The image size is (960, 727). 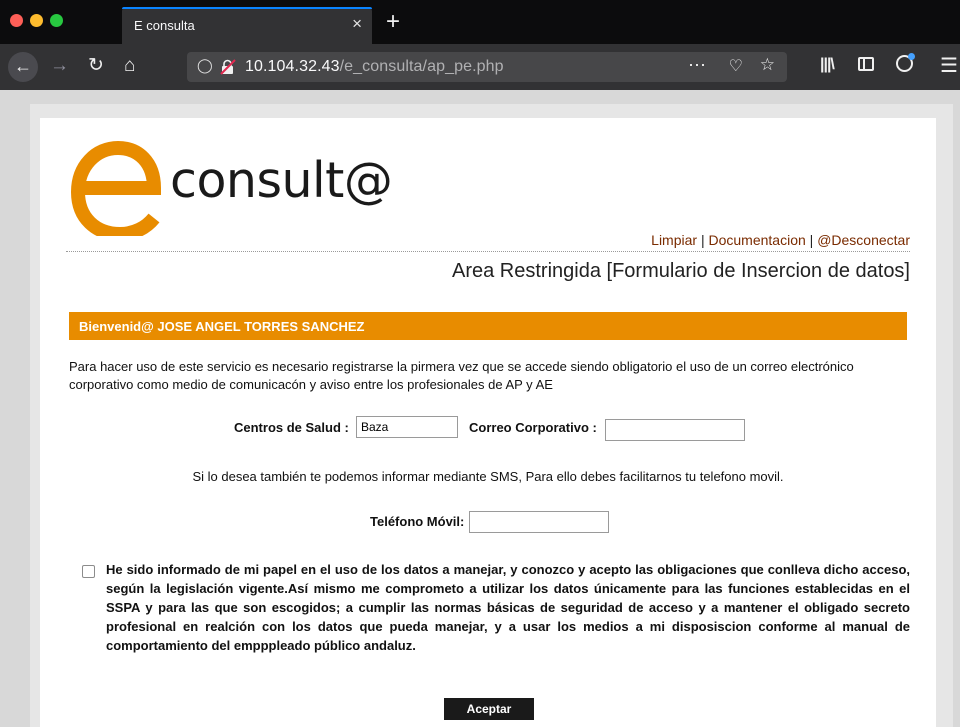 I want to click on documentacion-link: Documentacion, so click(x=756, y=240).